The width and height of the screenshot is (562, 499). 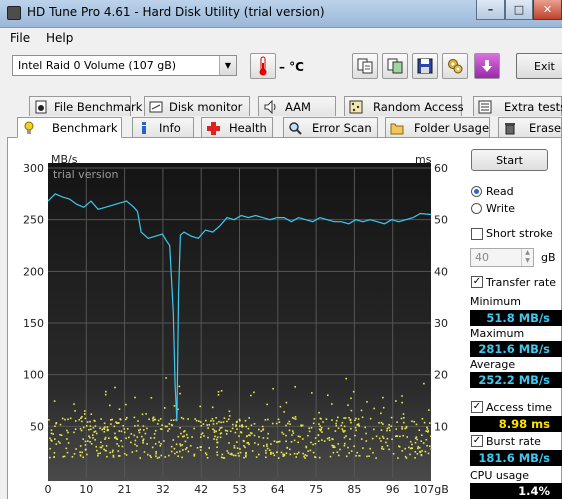 I want to click on transfer-rate-checkbox: ✓, so click(x=477, y=282).